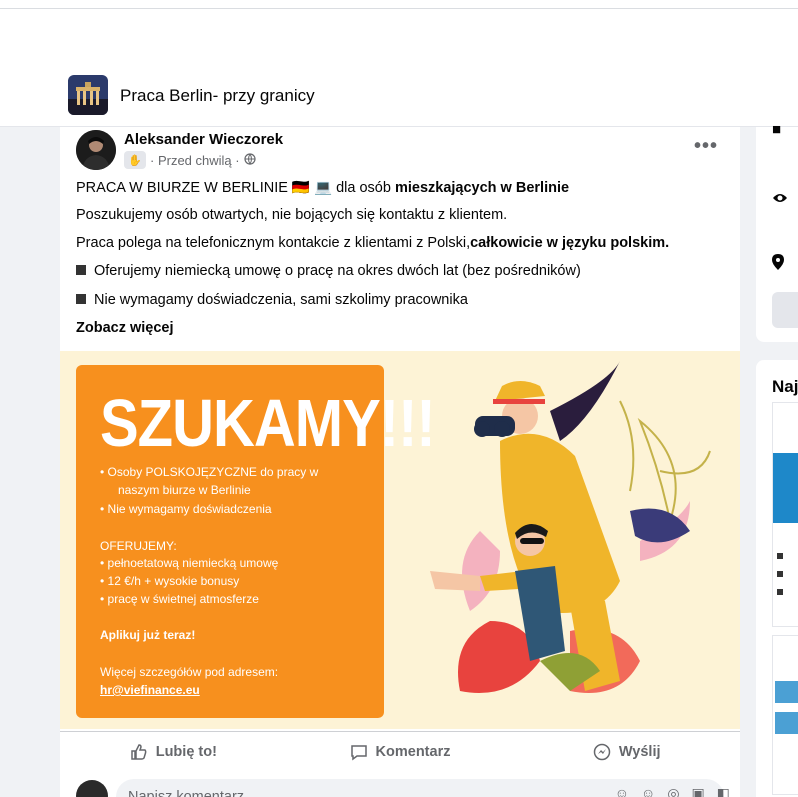  I want to click on card-more-info: Więcej szczegółów pod adresem:, so click(189, 672).